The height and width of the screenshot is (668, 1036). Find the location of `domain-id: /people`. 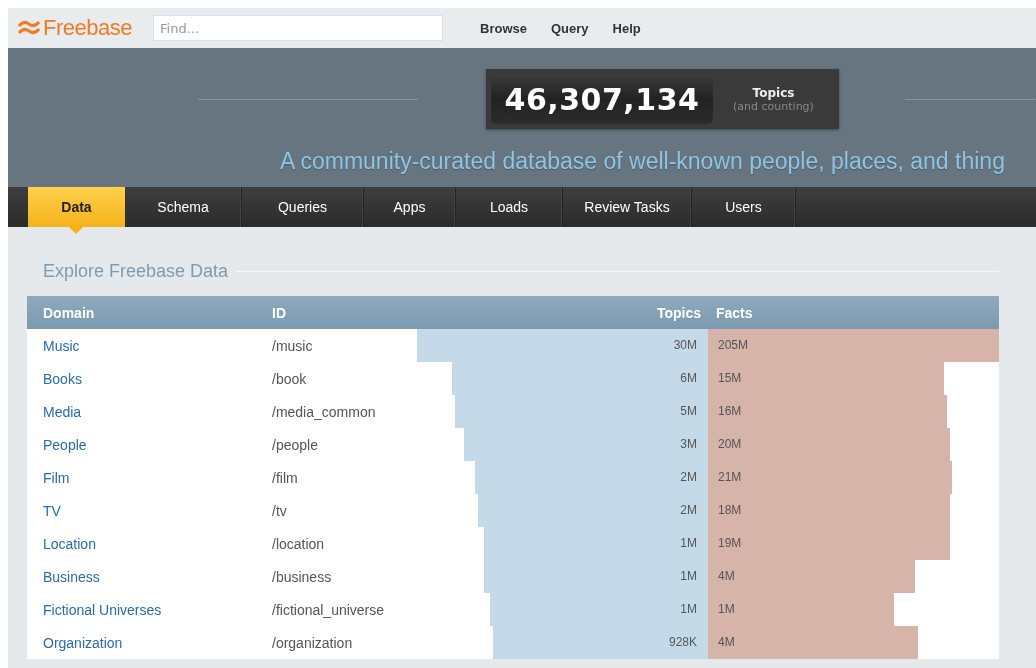

domain-id: /people is located at coordinates (295, 444).